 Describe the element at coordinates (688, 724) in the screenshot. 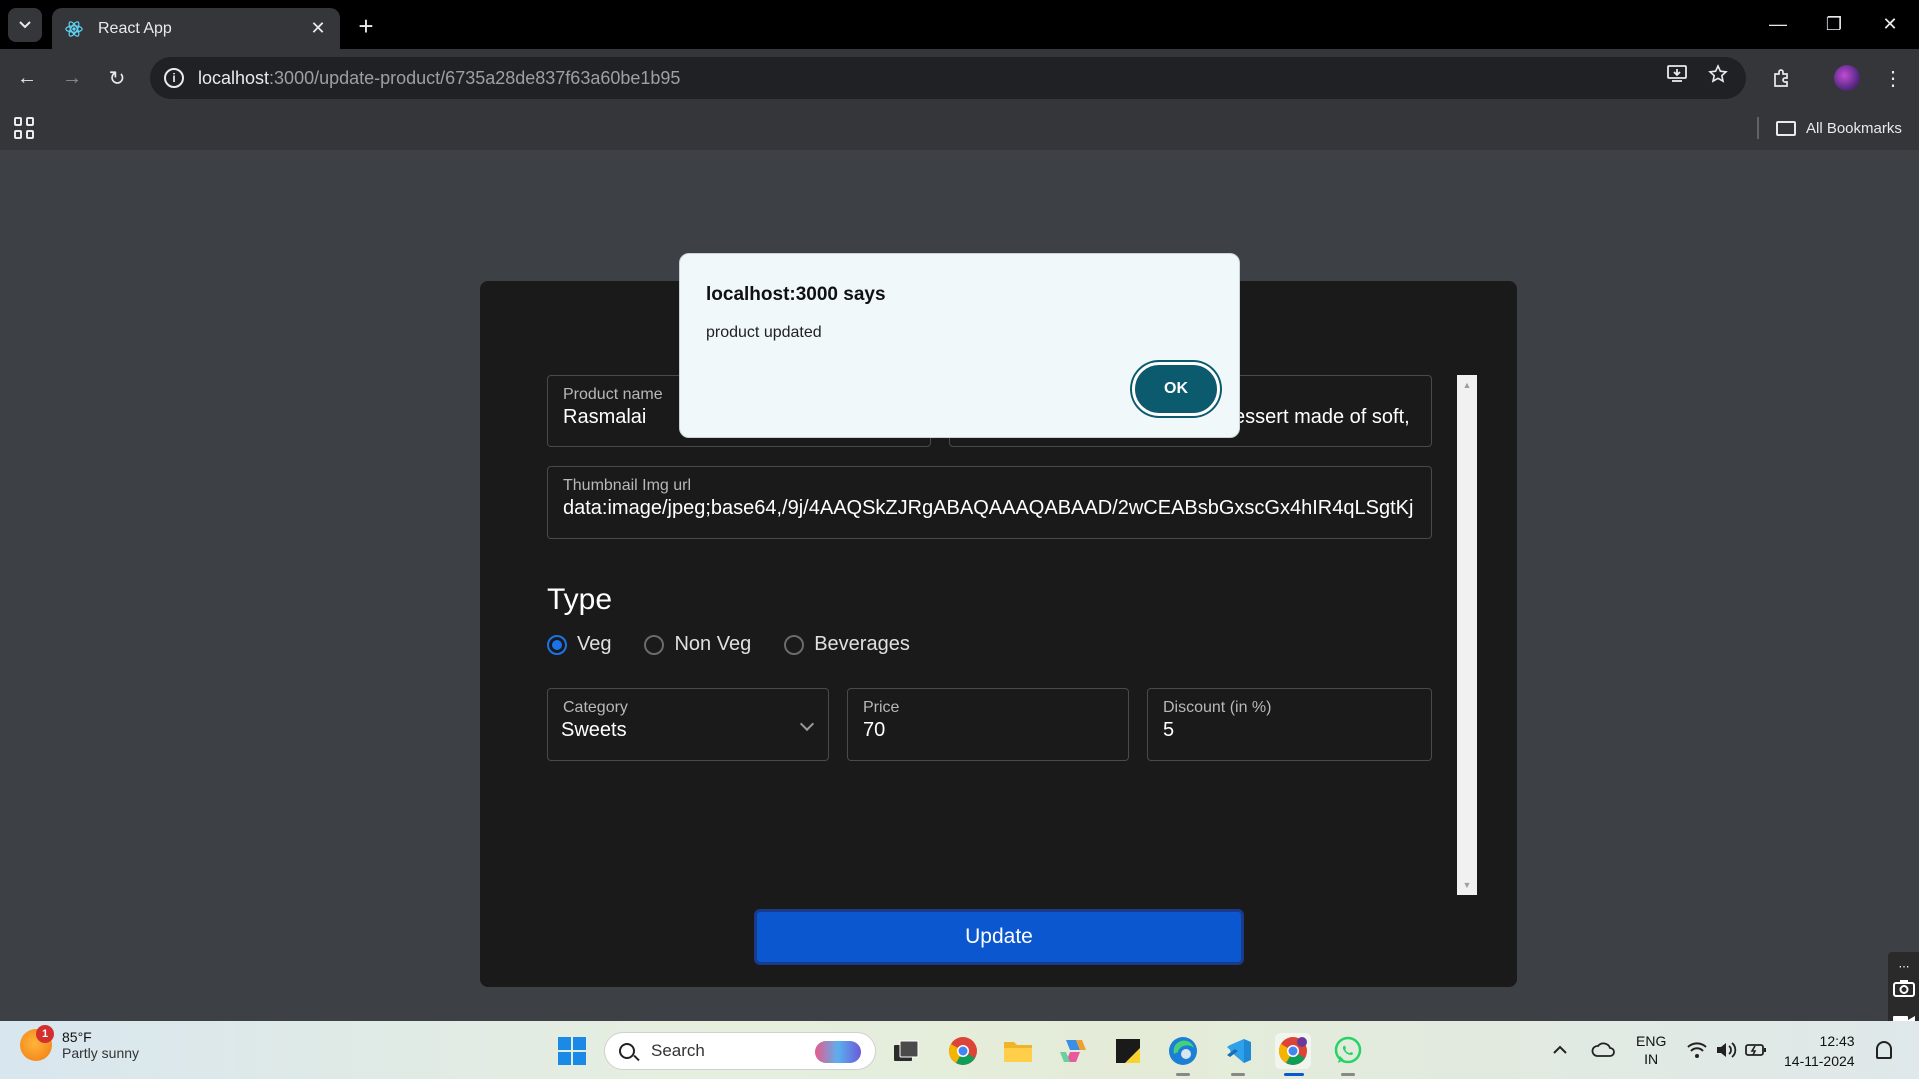

I see `category-select: Category Sweets` at that location.